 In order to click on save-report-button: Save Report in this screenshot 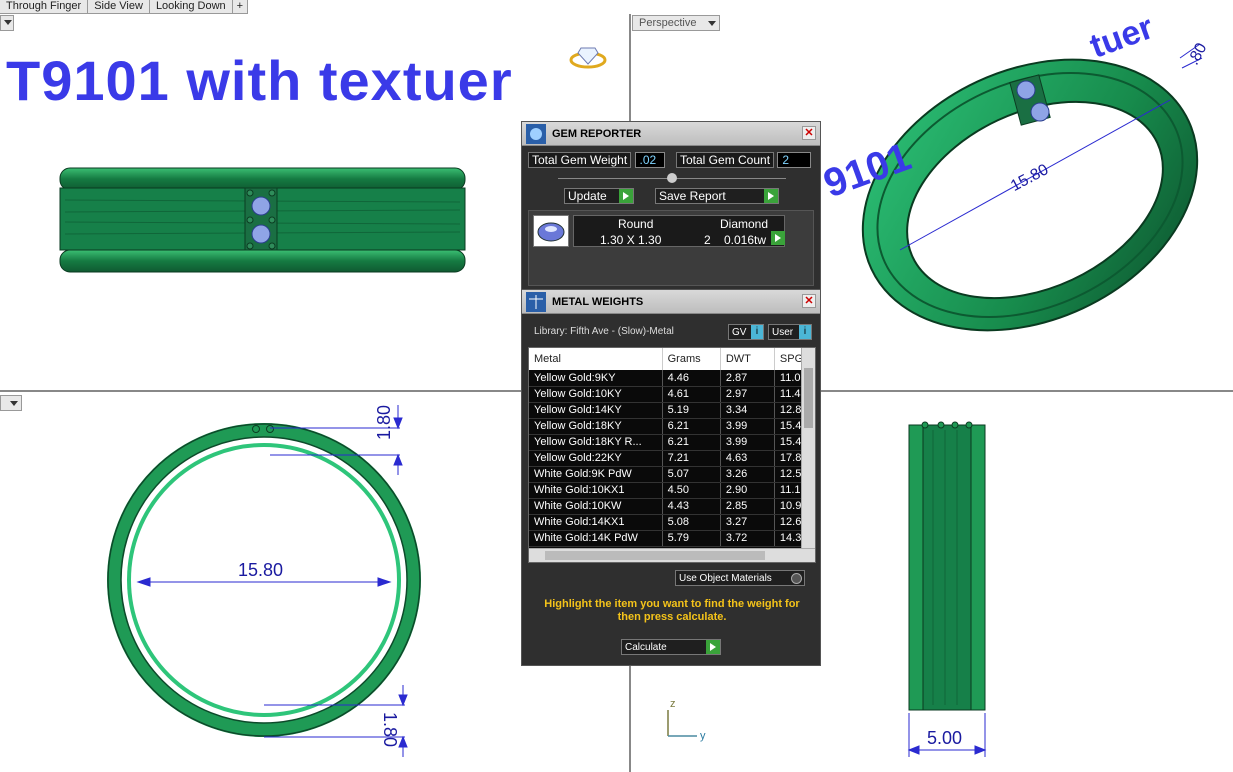, I will do `click(717, 196)`.